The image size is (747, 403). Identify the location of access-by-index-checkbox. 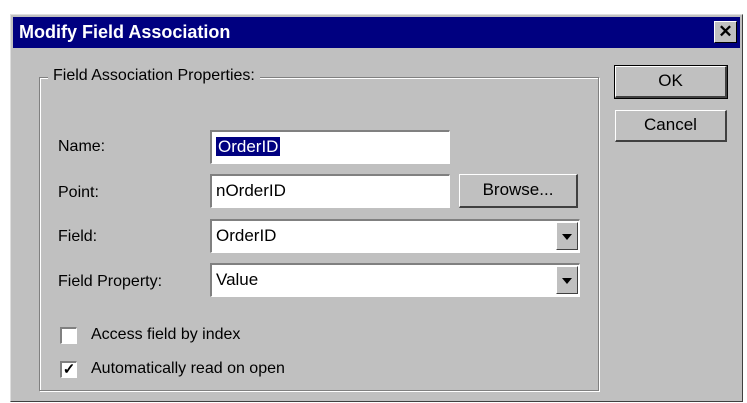
(68, 335).